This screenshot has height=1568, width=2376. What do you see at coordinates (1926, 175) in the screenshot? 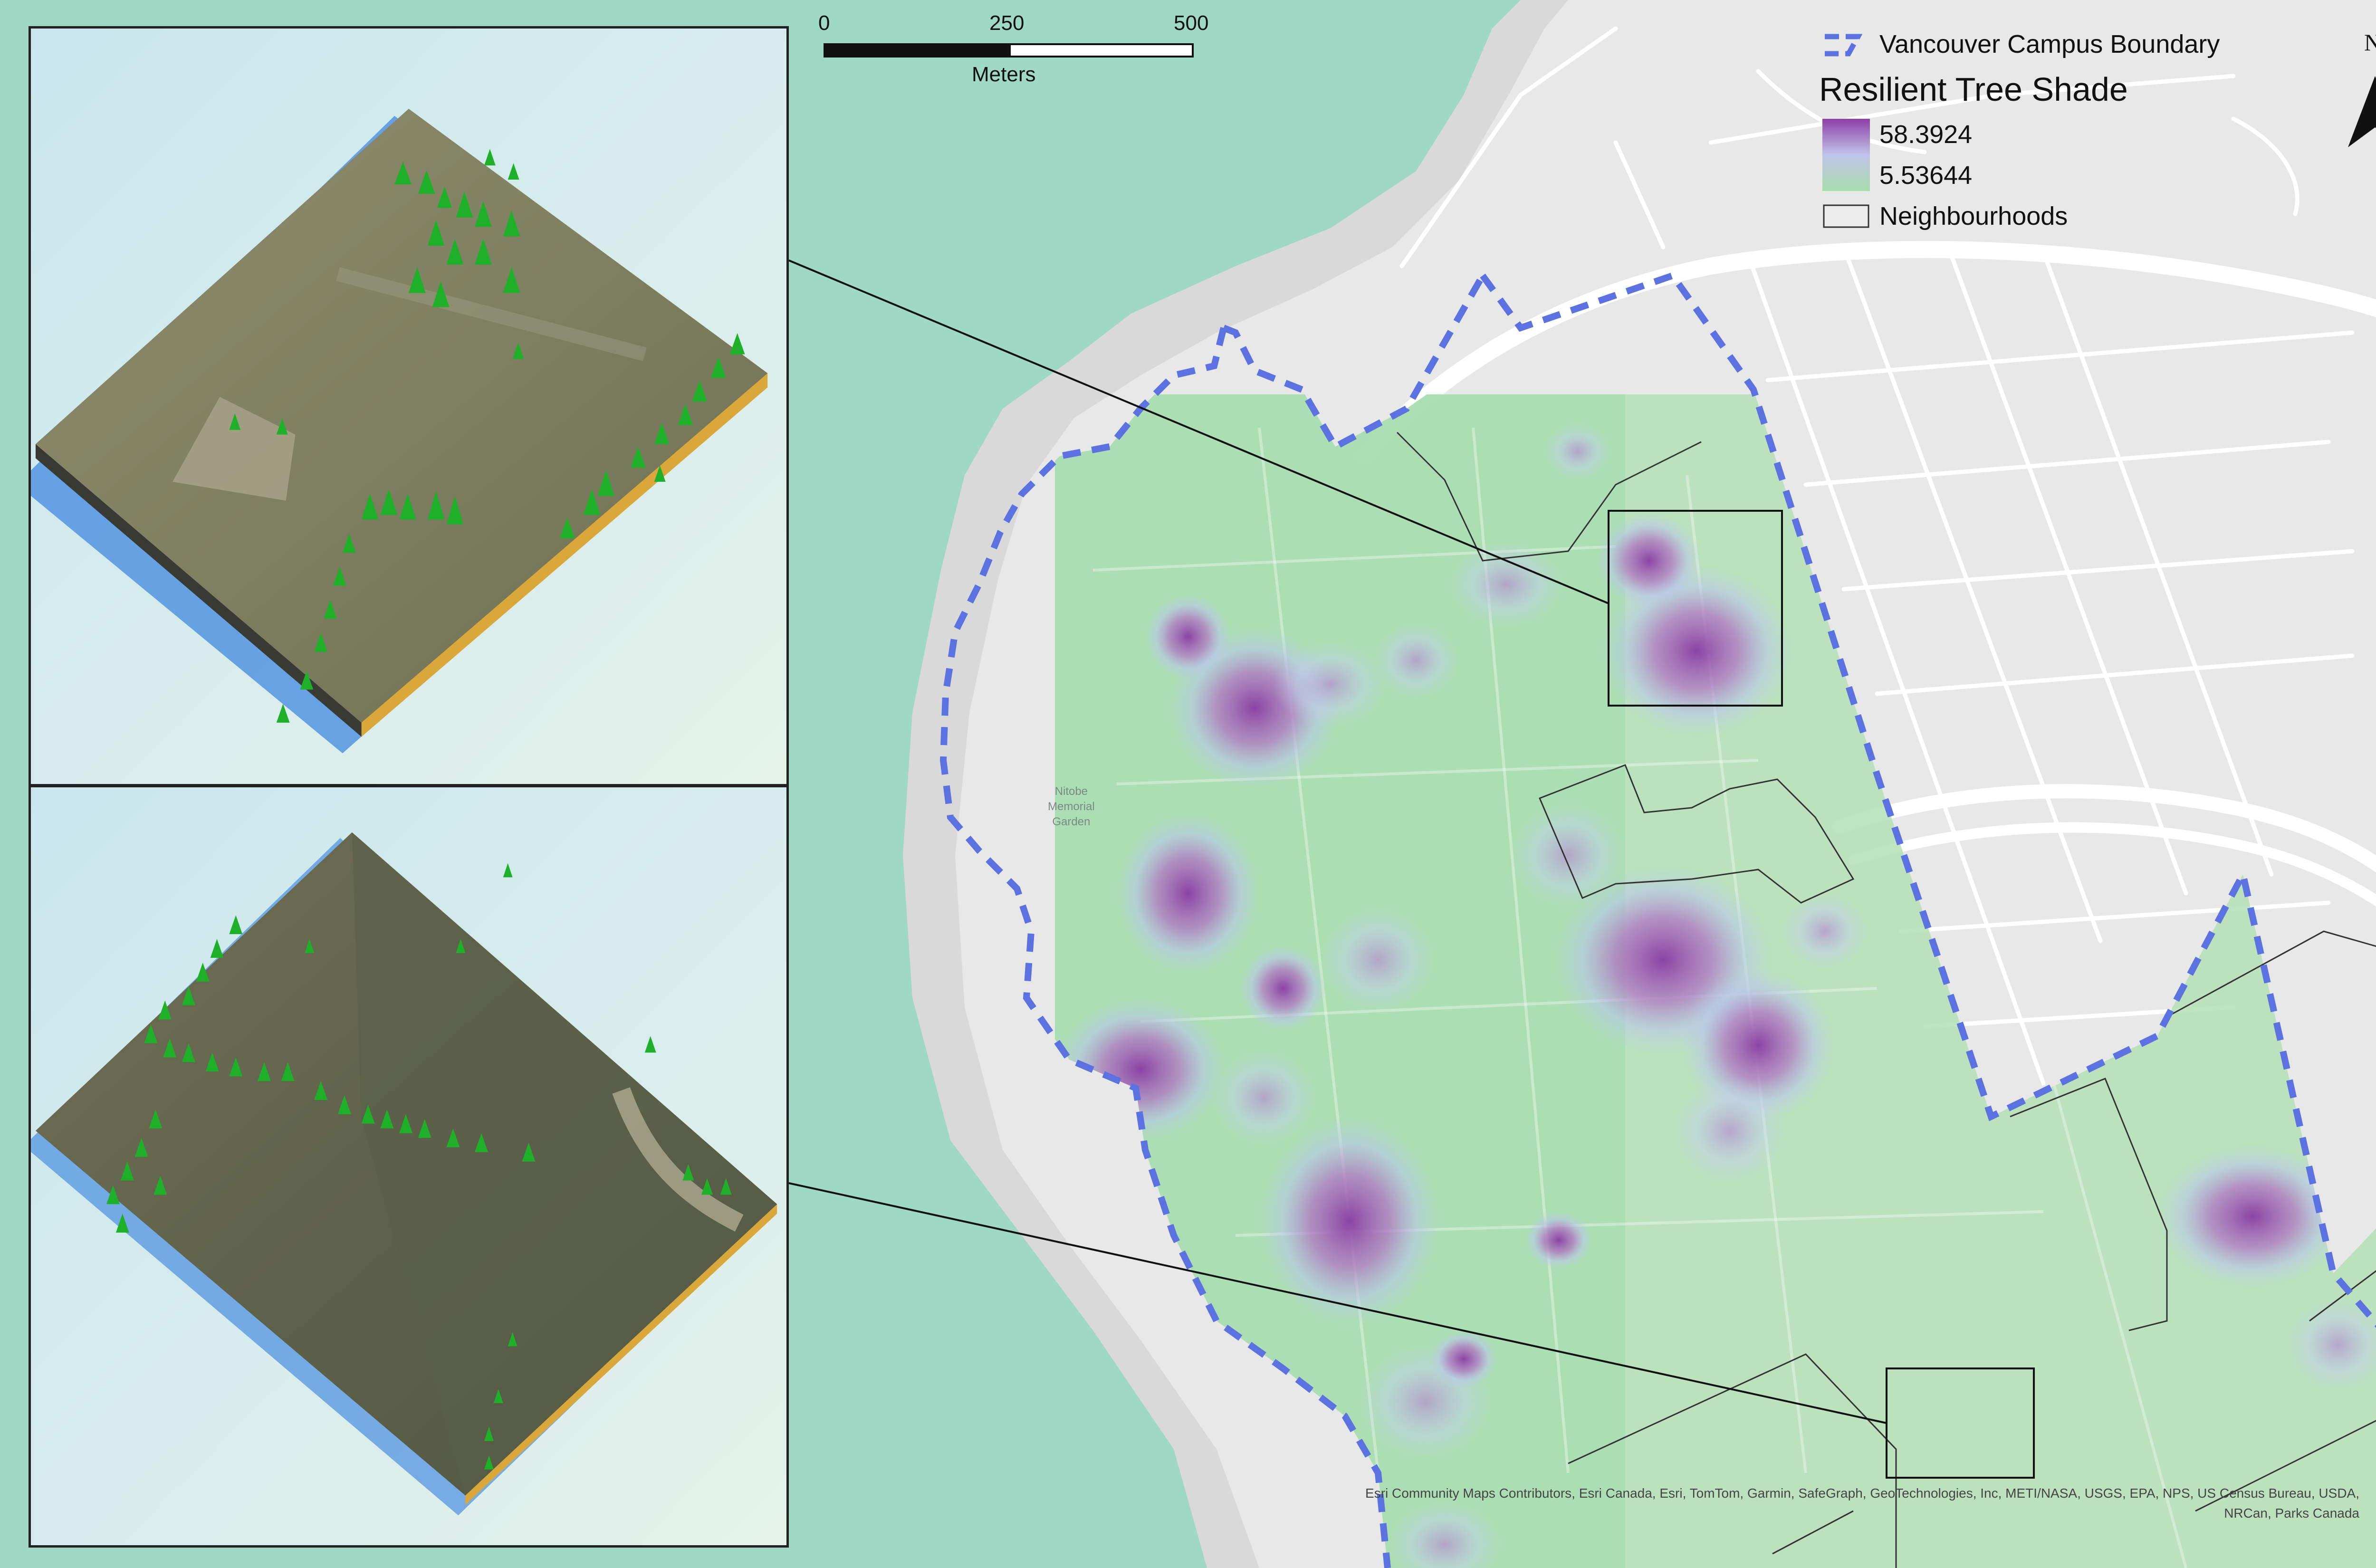
I see `legend-low-value: 5.53644` at bounding box center [1926, 175].